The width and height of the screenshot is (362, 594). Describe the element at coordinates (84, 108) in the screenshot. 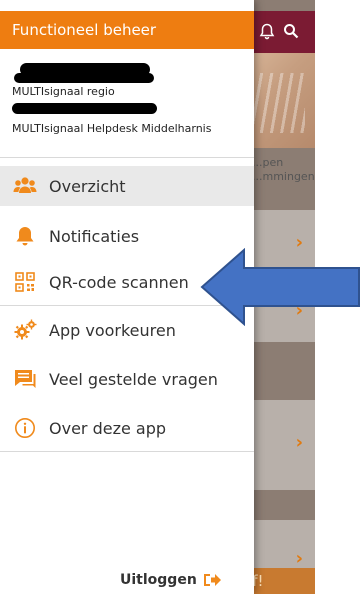

I see `redacted-line` at that location.